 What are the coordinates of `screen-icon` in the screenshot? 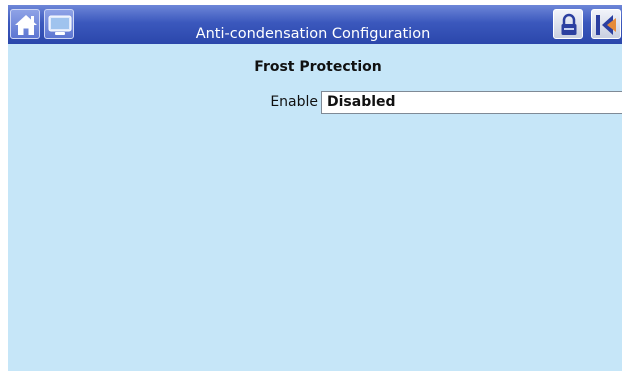 It's located at (60, 25).